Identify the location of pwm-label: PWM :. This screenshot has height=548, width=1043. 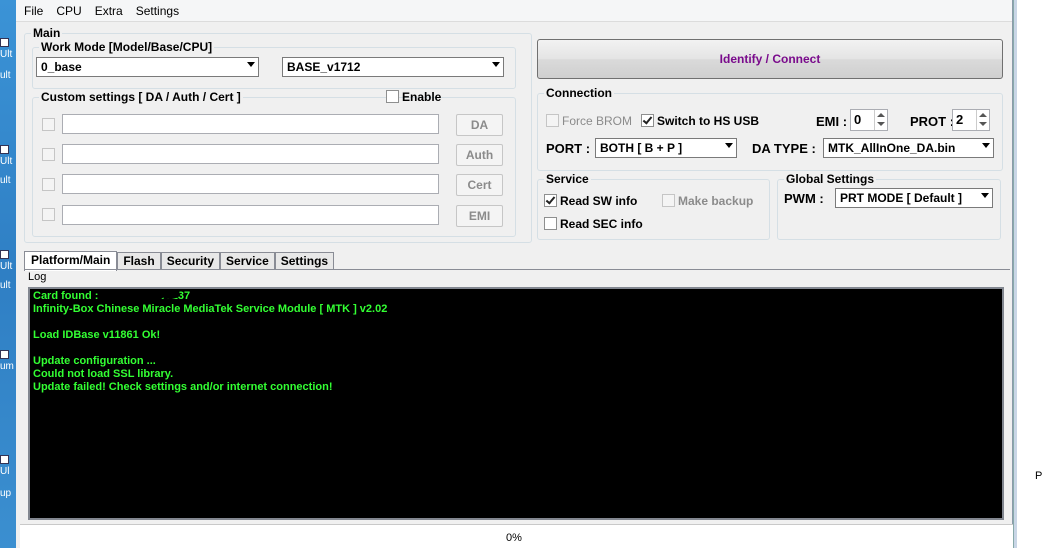
(804, 198).